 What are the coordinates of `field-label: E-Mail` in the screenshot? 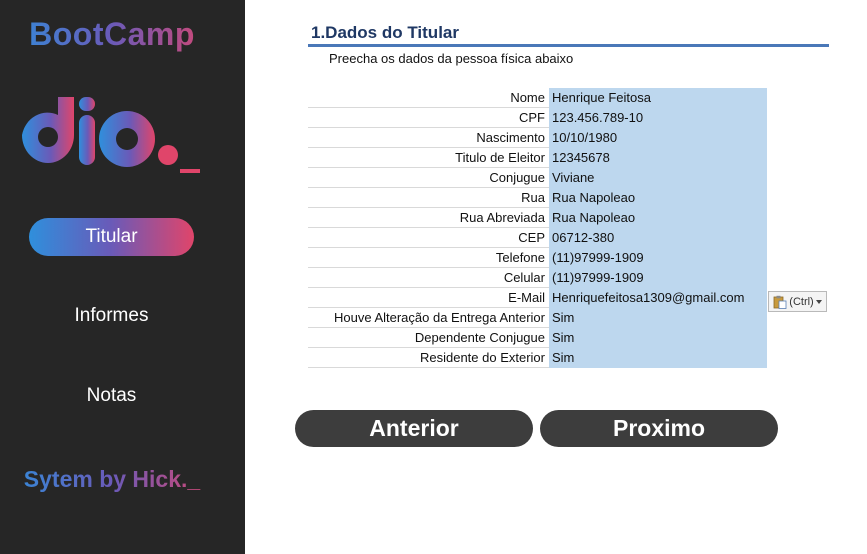 It's located at (428, 297).